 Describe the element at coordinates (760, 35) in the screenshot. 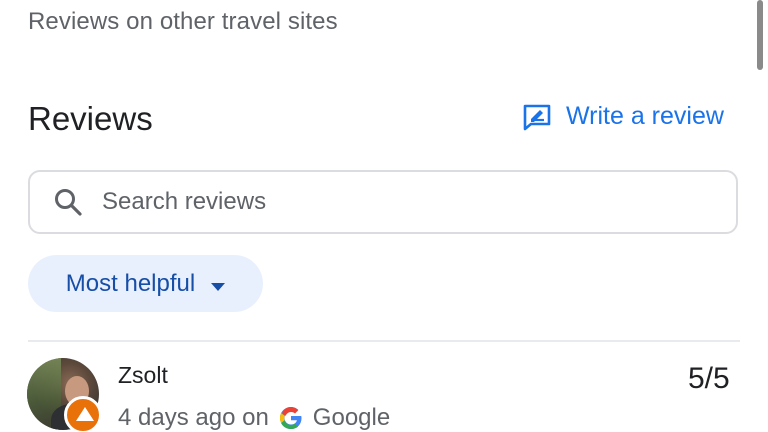

I see `scrollbar` at that location.